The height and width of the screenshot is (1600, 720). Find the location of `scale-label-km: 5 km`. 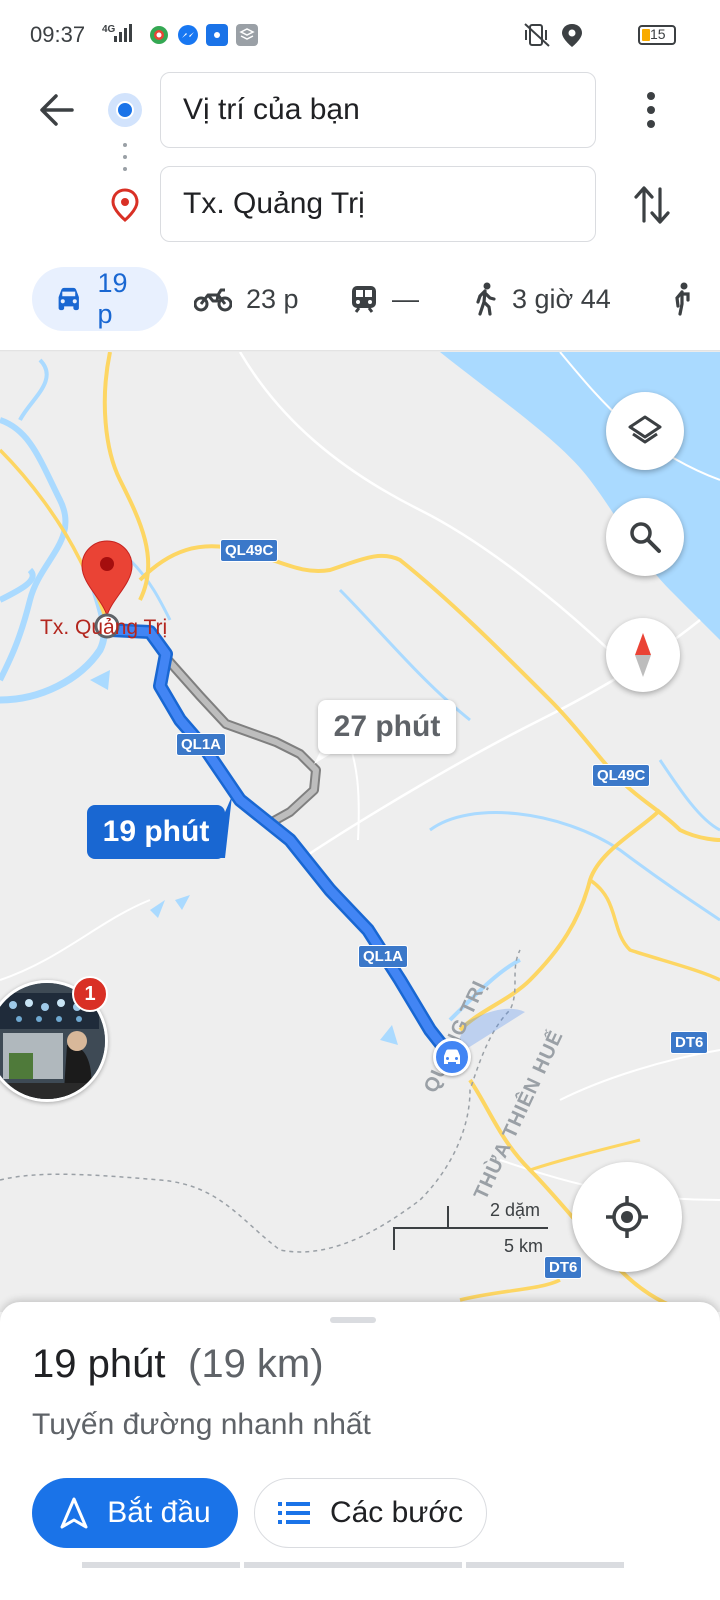

scale-label-km: 5 km is located at coordinates (524, 1246).